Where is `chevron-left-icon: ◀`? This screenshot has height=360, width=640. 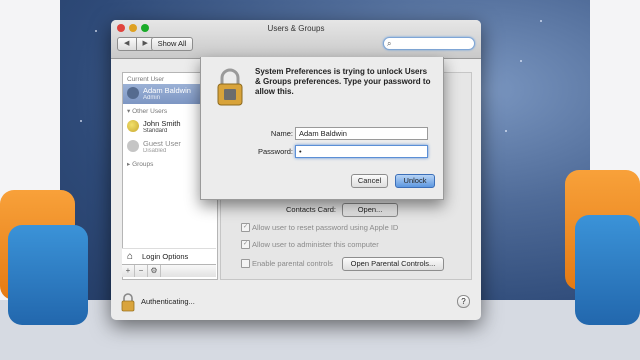 chevron-left-icon: ◀ is located at coordinates (127, 44).